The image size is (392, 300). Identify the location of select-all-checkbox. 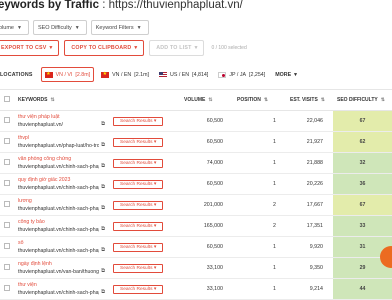
(7, 99).